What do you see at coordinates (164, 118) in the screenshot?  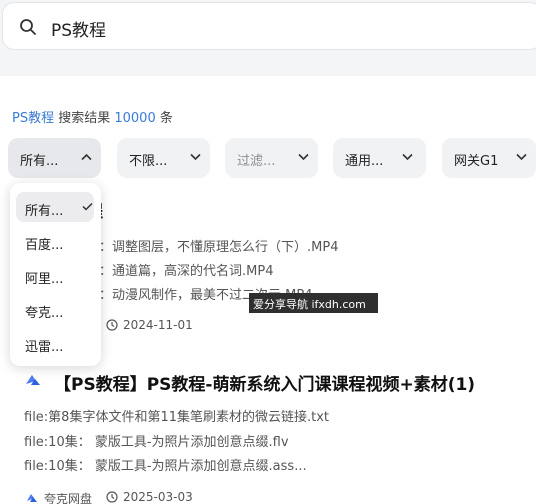 I see `results-unit: 条` at bounding box center [164, 118].